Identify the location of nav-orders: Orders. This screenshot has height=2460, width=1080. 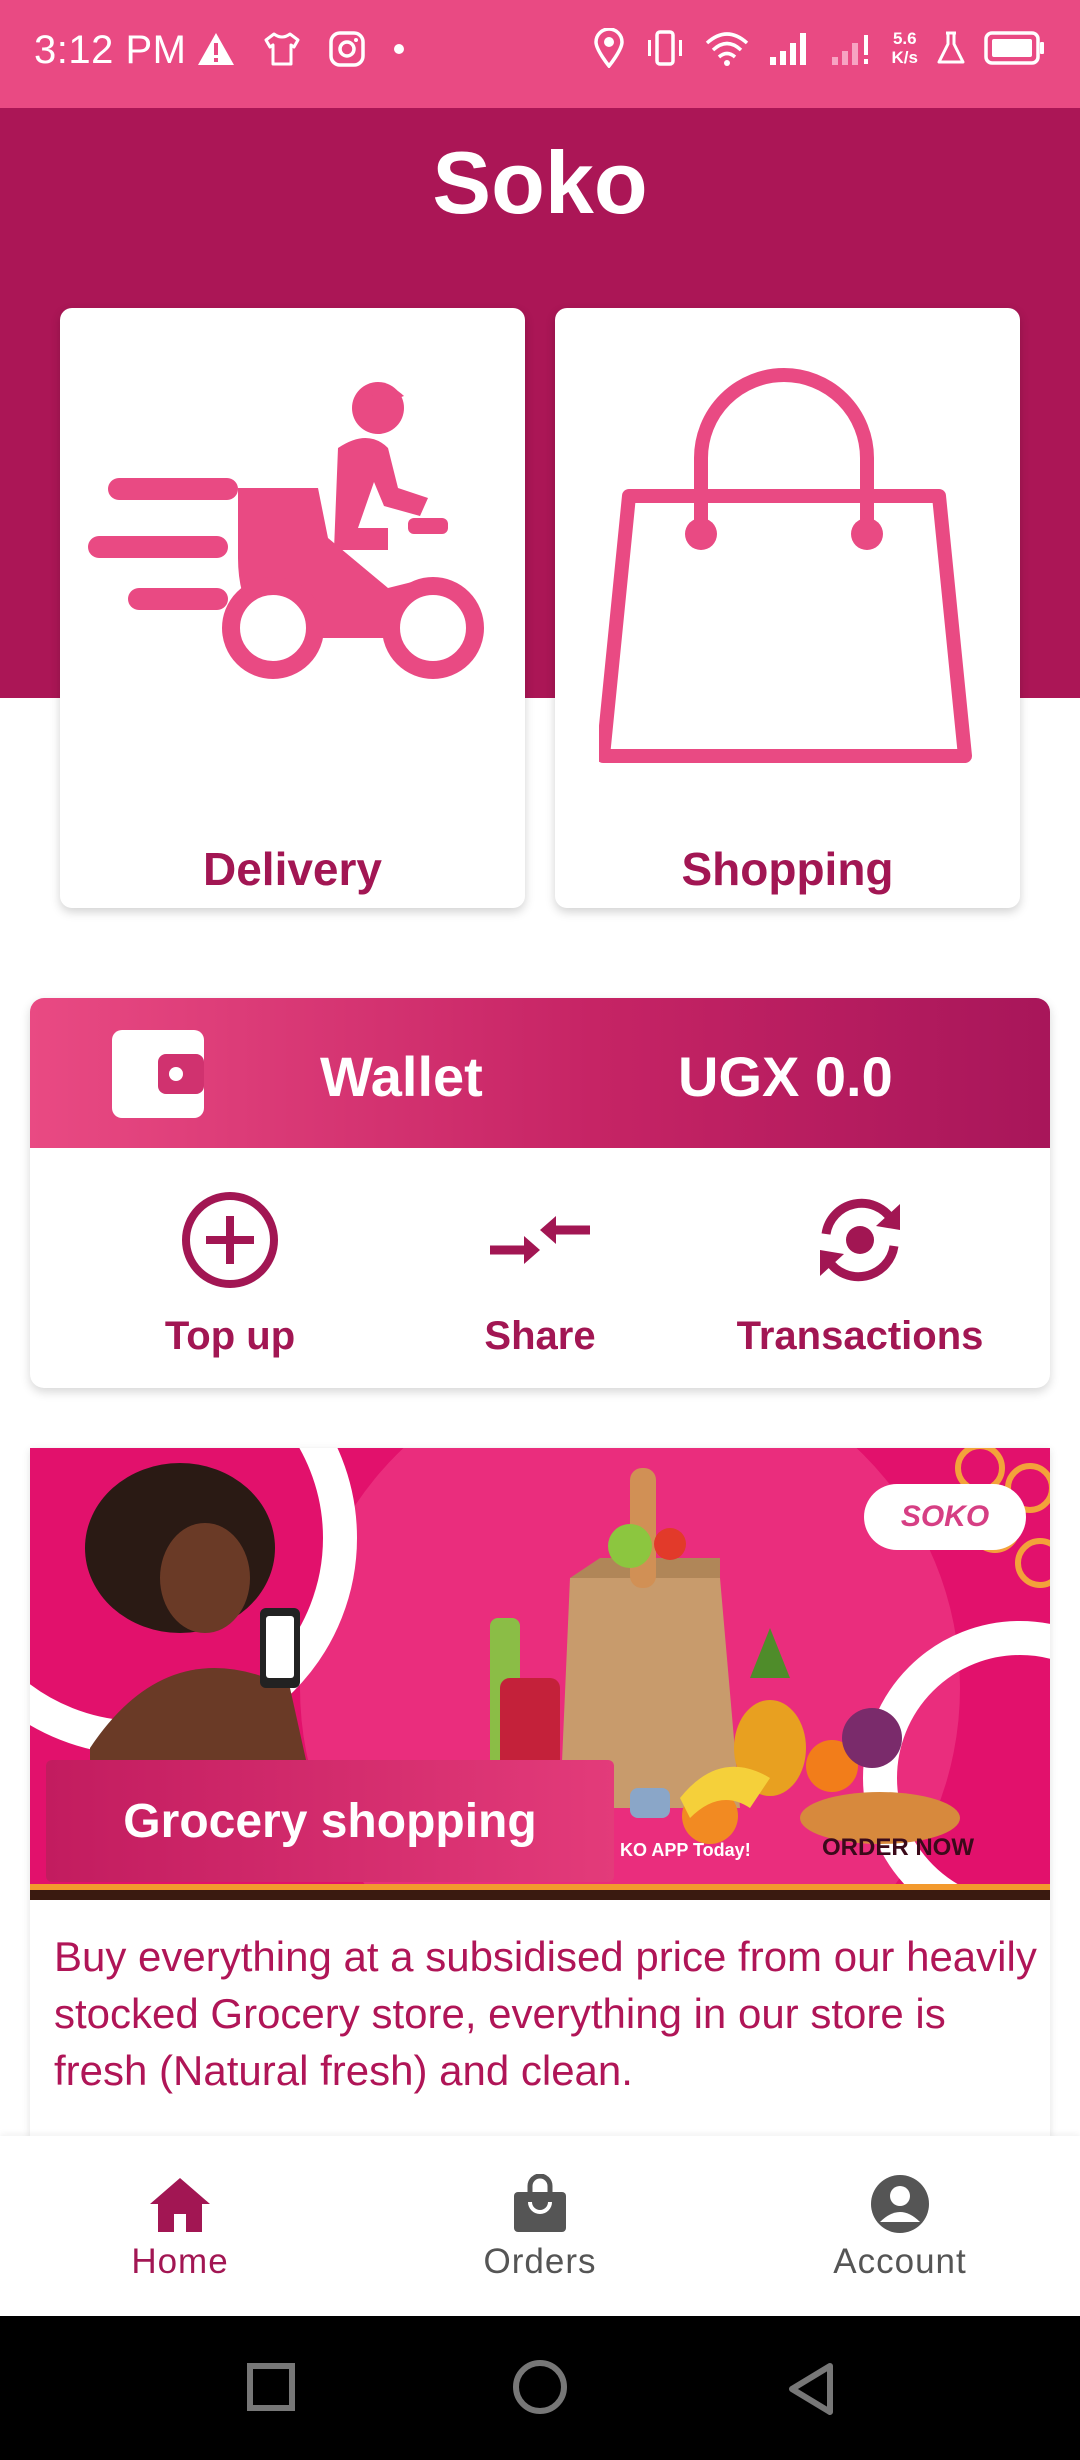
(540, 2228).